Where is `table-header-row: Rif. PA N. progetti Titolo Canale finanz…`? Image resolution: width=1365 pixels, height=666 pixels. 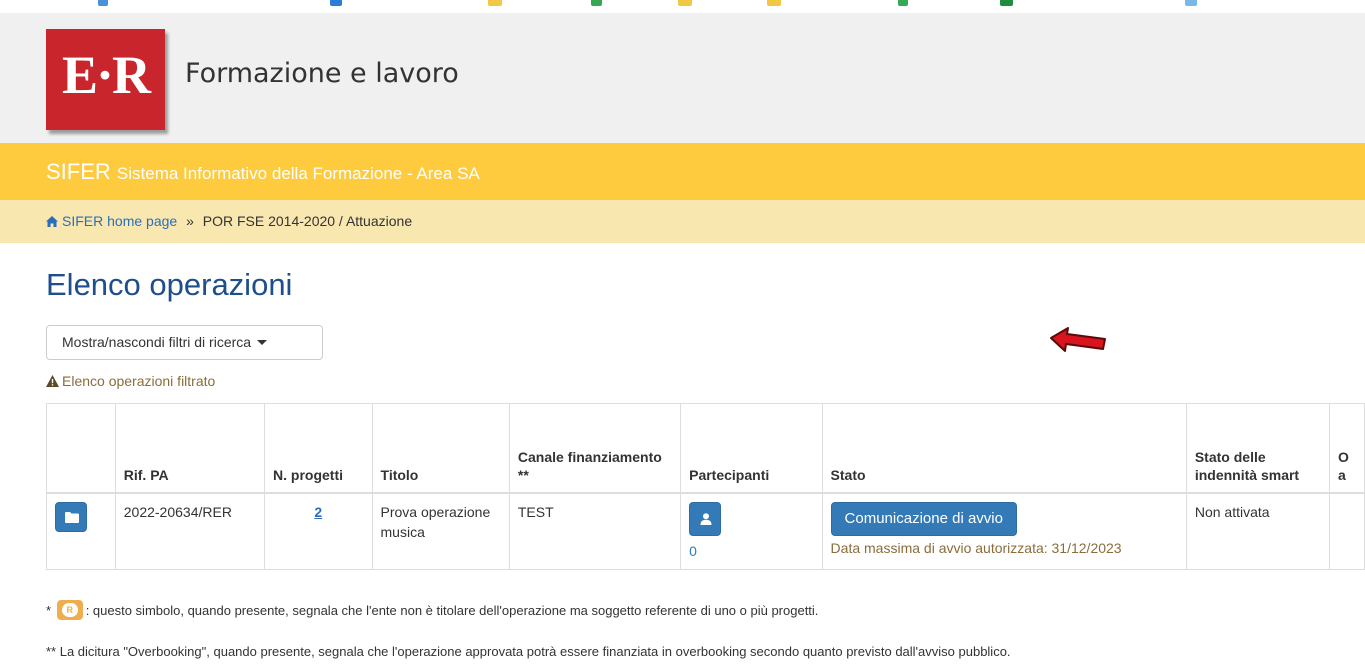 table-header-row: Rif. PA N. progetti Titolo Canale finanz… is located at coordinates (705, 448).